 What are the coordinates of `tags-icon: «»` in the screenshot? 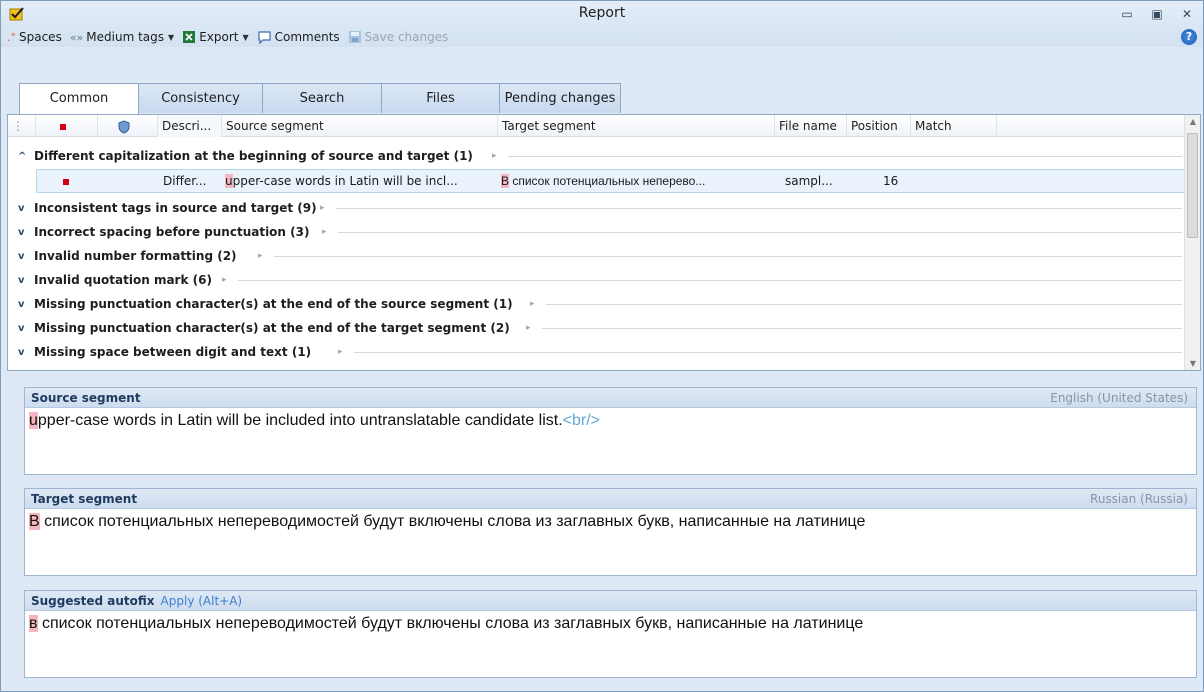 It's located at (76, 37).